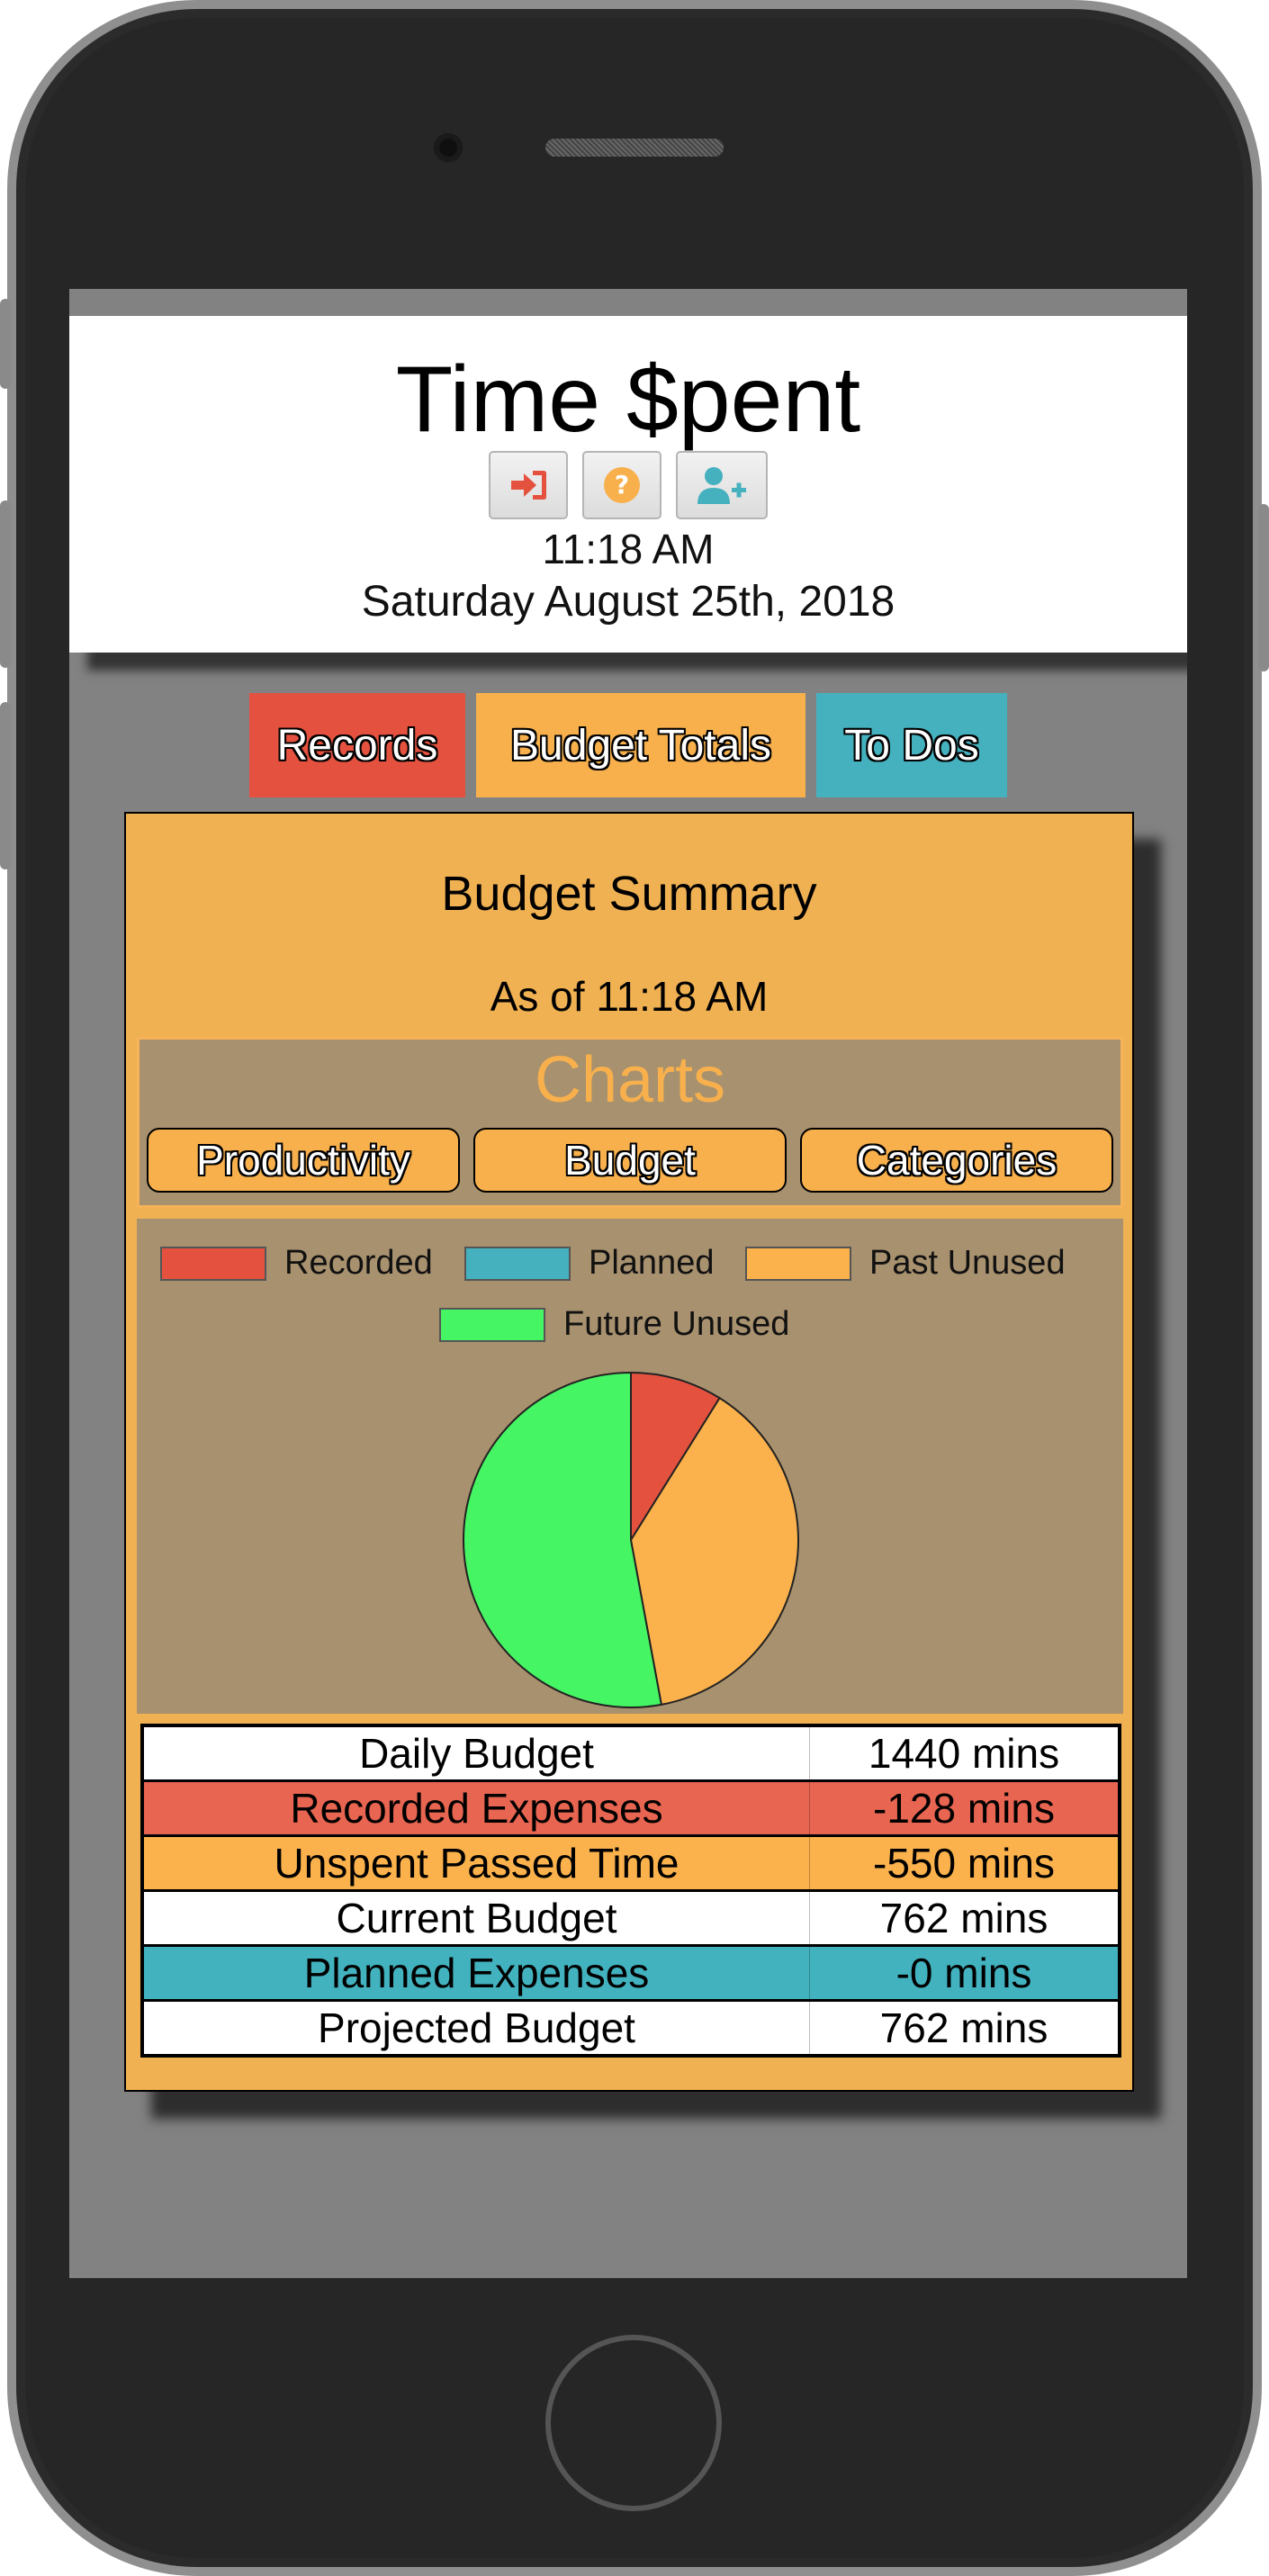  I want to click on table-row-planned-expenses: Planned Expenses -0 mins, so click(631, 1972).